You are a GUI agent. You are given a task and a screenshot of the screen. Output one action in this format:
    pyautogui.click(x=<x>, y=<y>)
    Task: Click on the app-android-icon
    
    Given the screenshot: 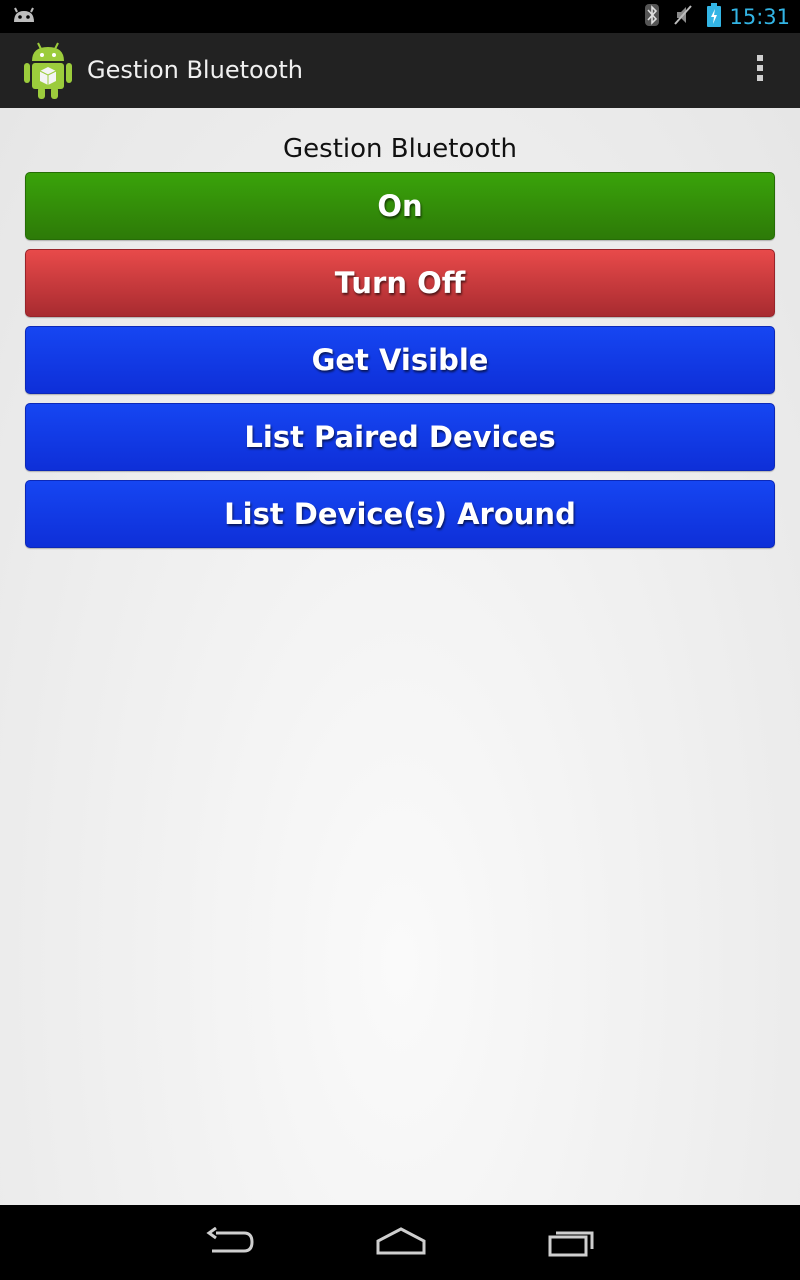 What is the action you would take?
    pyautogui.click(x=48, y=73)
    